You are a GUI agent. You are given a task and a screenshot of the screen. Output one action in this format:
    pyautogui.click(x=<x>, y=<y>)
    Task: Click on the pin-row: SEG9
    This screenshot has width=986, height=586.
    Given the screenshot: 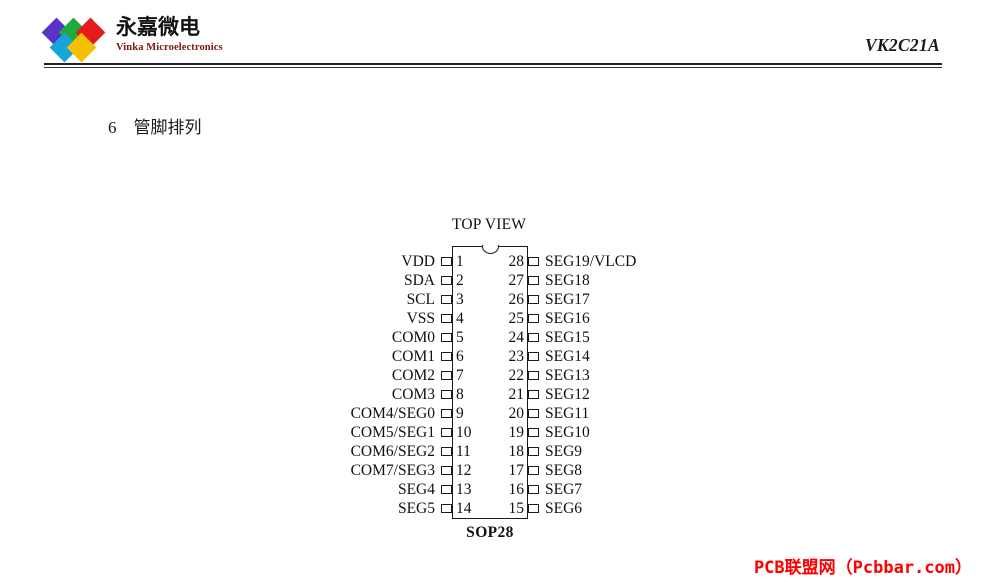 What is the action you would take?
    pyautogui.click(x=649, y=451)
    